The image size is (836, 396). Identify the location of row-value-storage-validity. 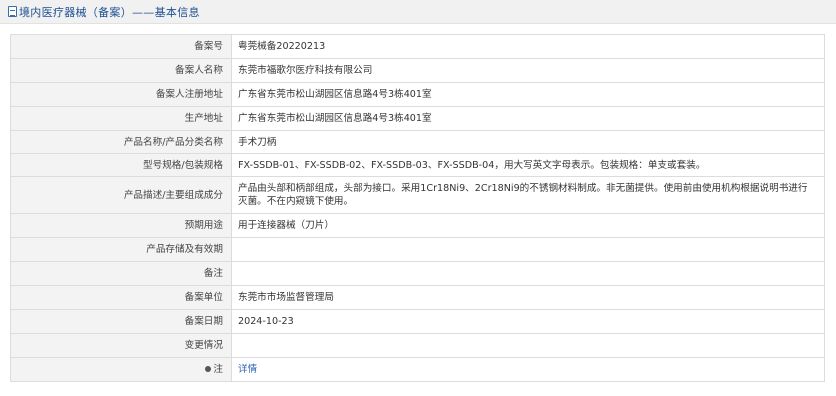
(528, 249).